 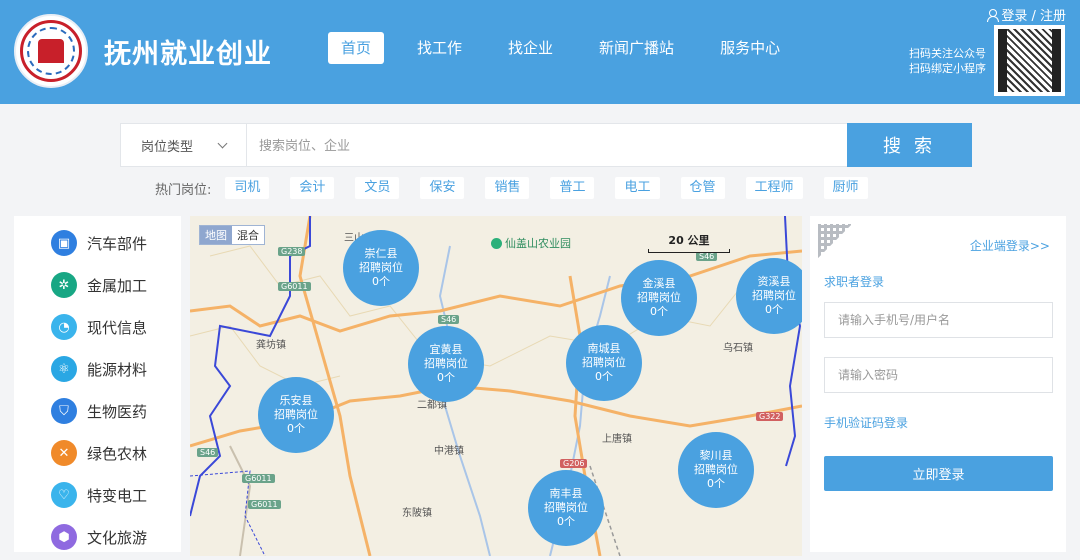 What do you see at coordinates (538, 243) in the screenshot?
I see `map-poi-label: 仙盖山农业园` at bounding box center [538, 243].